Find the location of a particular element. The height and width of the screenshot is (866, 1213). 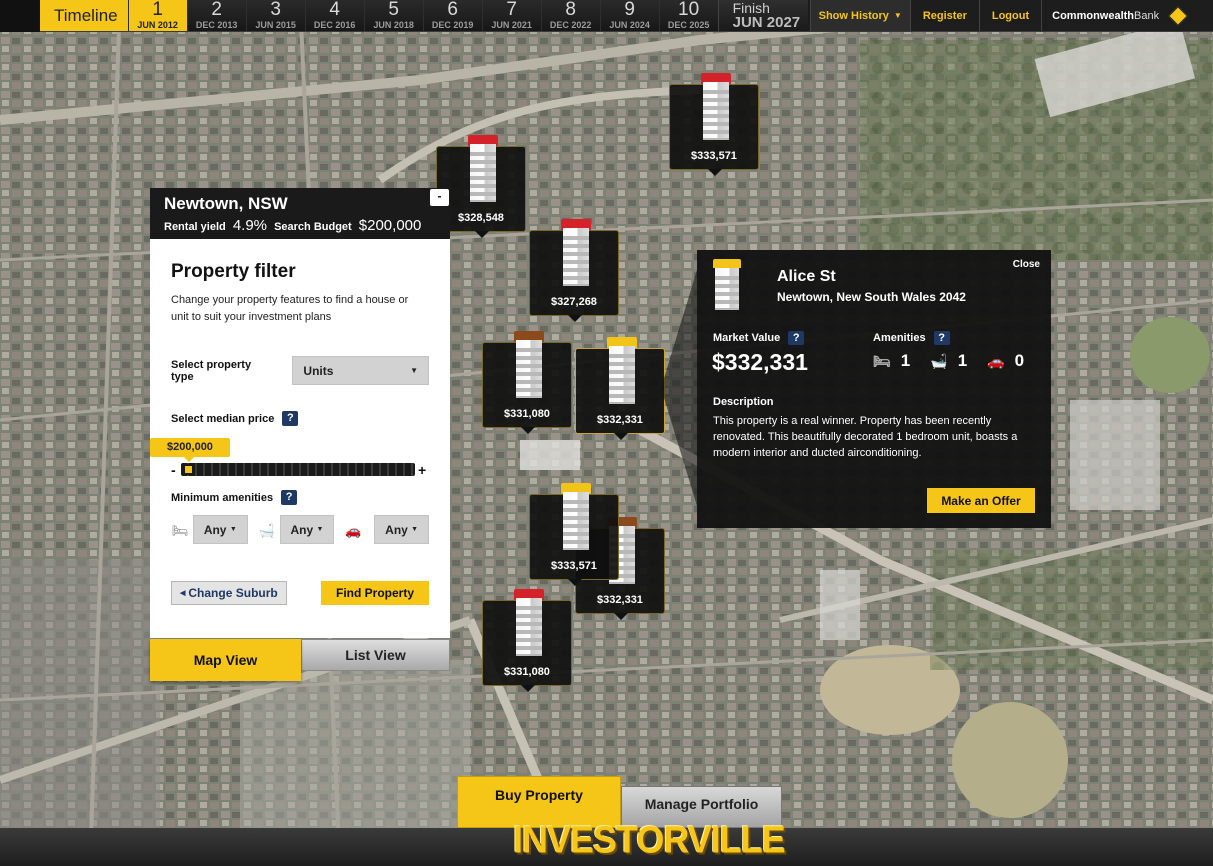

amenities-values: 🛏 1 🛁 1 🚗 0 is located at coordinates (958, 361).